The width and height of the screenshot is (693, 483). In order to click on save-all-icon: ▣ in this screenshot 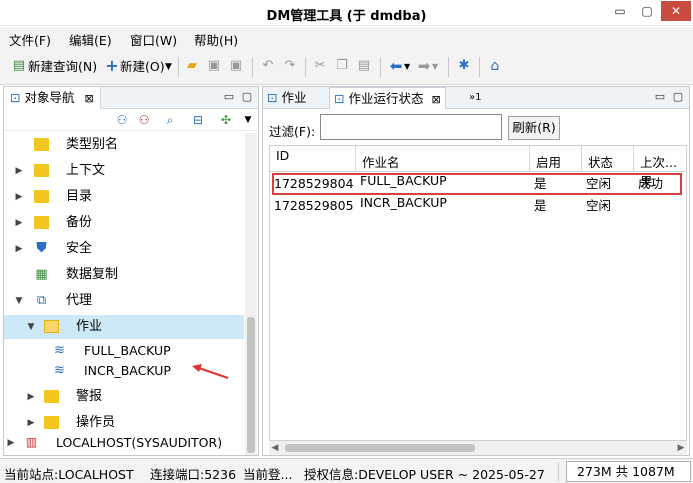, I will do `click(236, 66)`.